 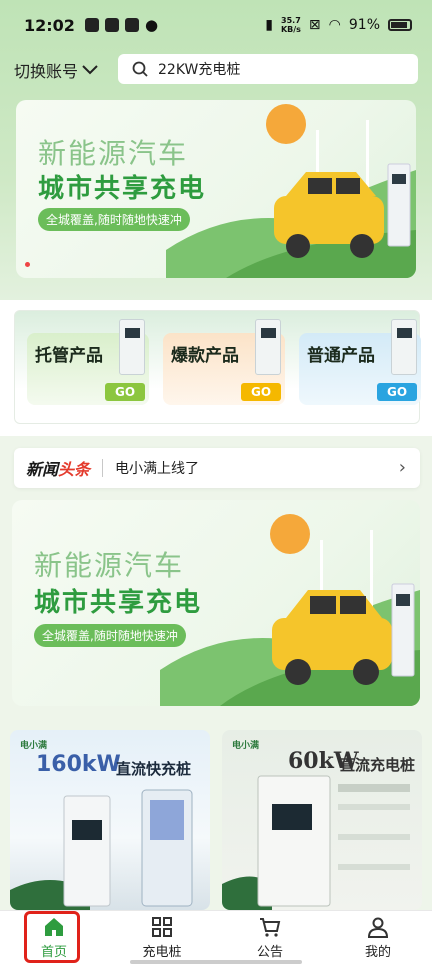 What do you see at coordinates (205, 356) in the screenshot?
I see `product-label: 爆款产品` at bounding box center [205, 356].